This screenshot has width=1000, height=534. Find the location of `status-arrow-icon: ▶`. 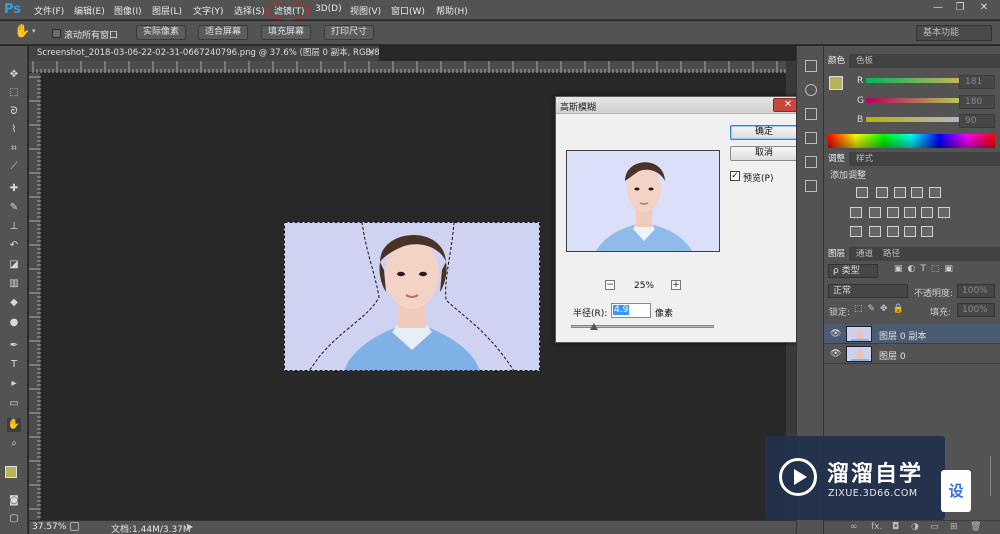

status-arrow-icon: ▶ is located at coordinates (190, 526).